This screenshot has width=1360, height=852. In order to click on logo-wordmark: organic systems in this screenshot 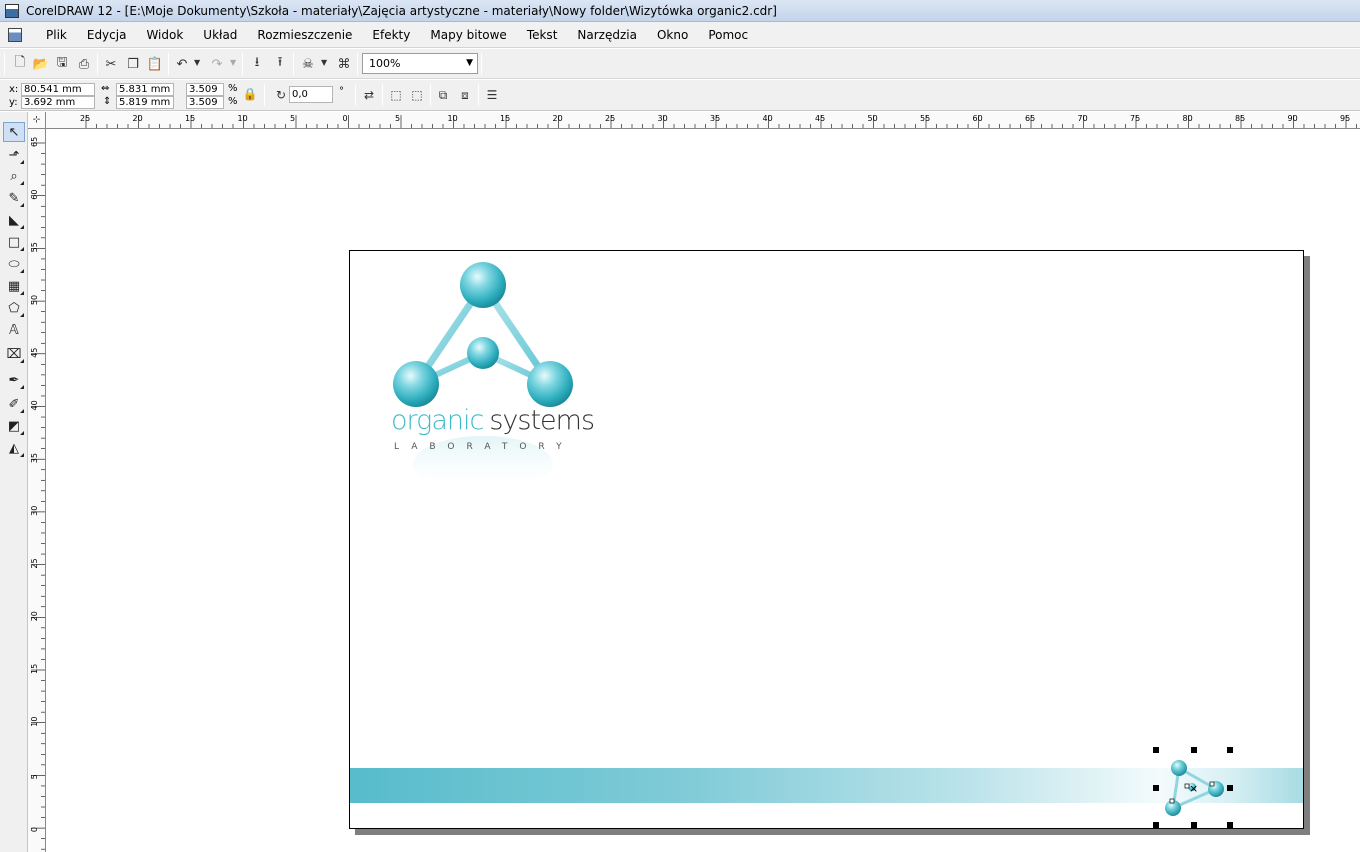, I will do `click(493, 420)`.